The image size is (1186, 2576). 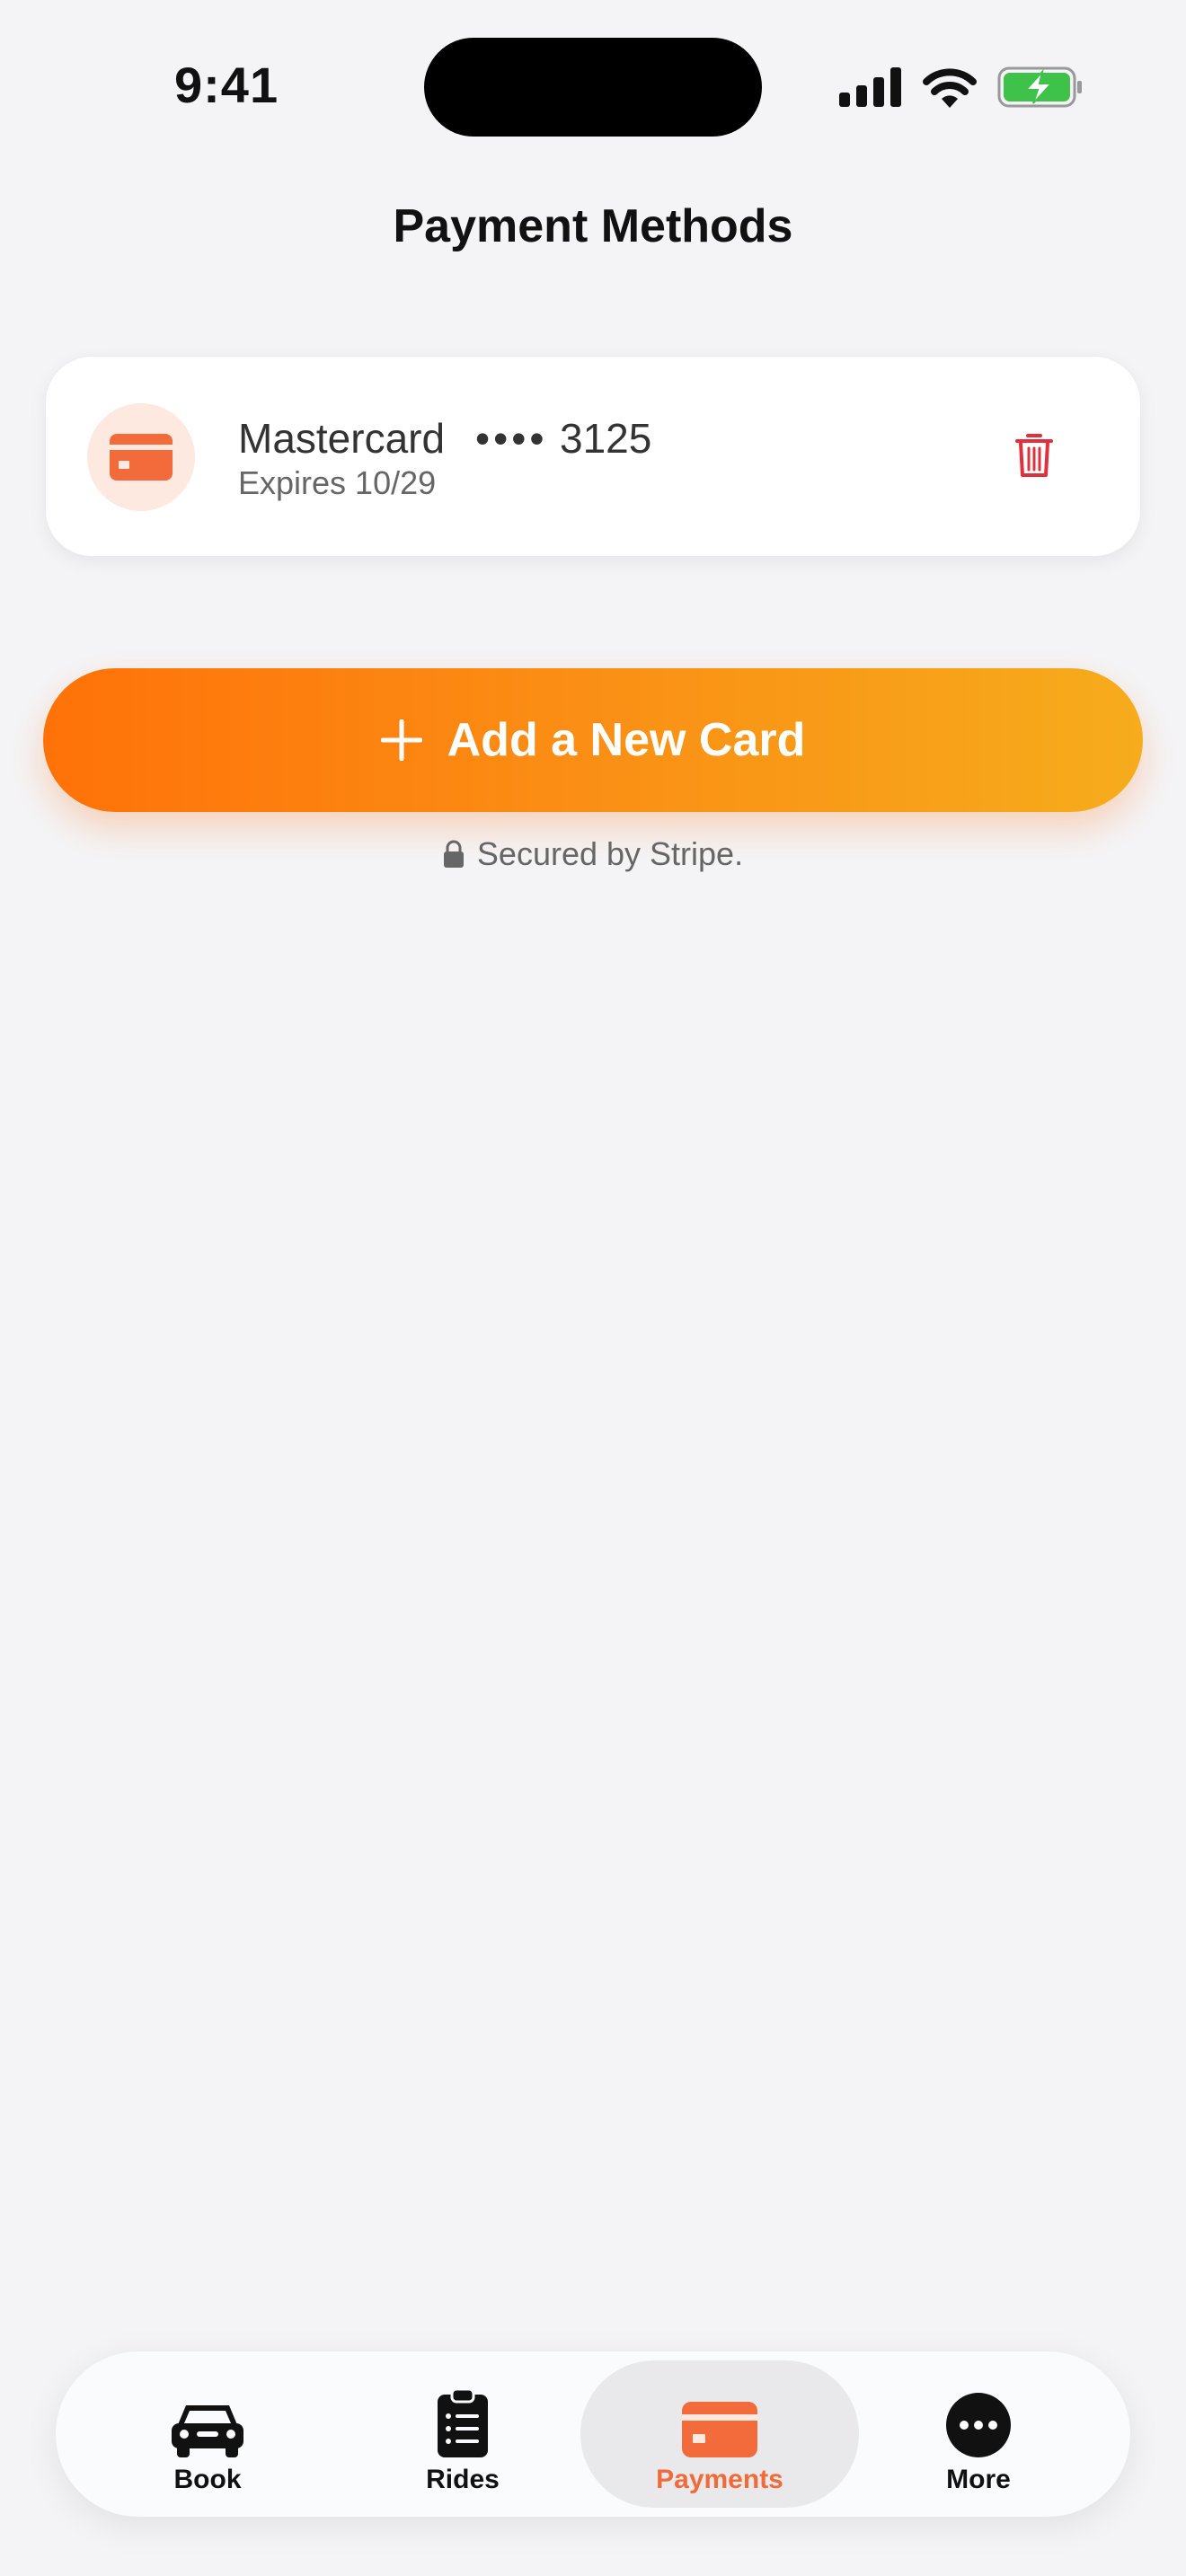 I want to click on car-icon, so click(x=207, y=2431).